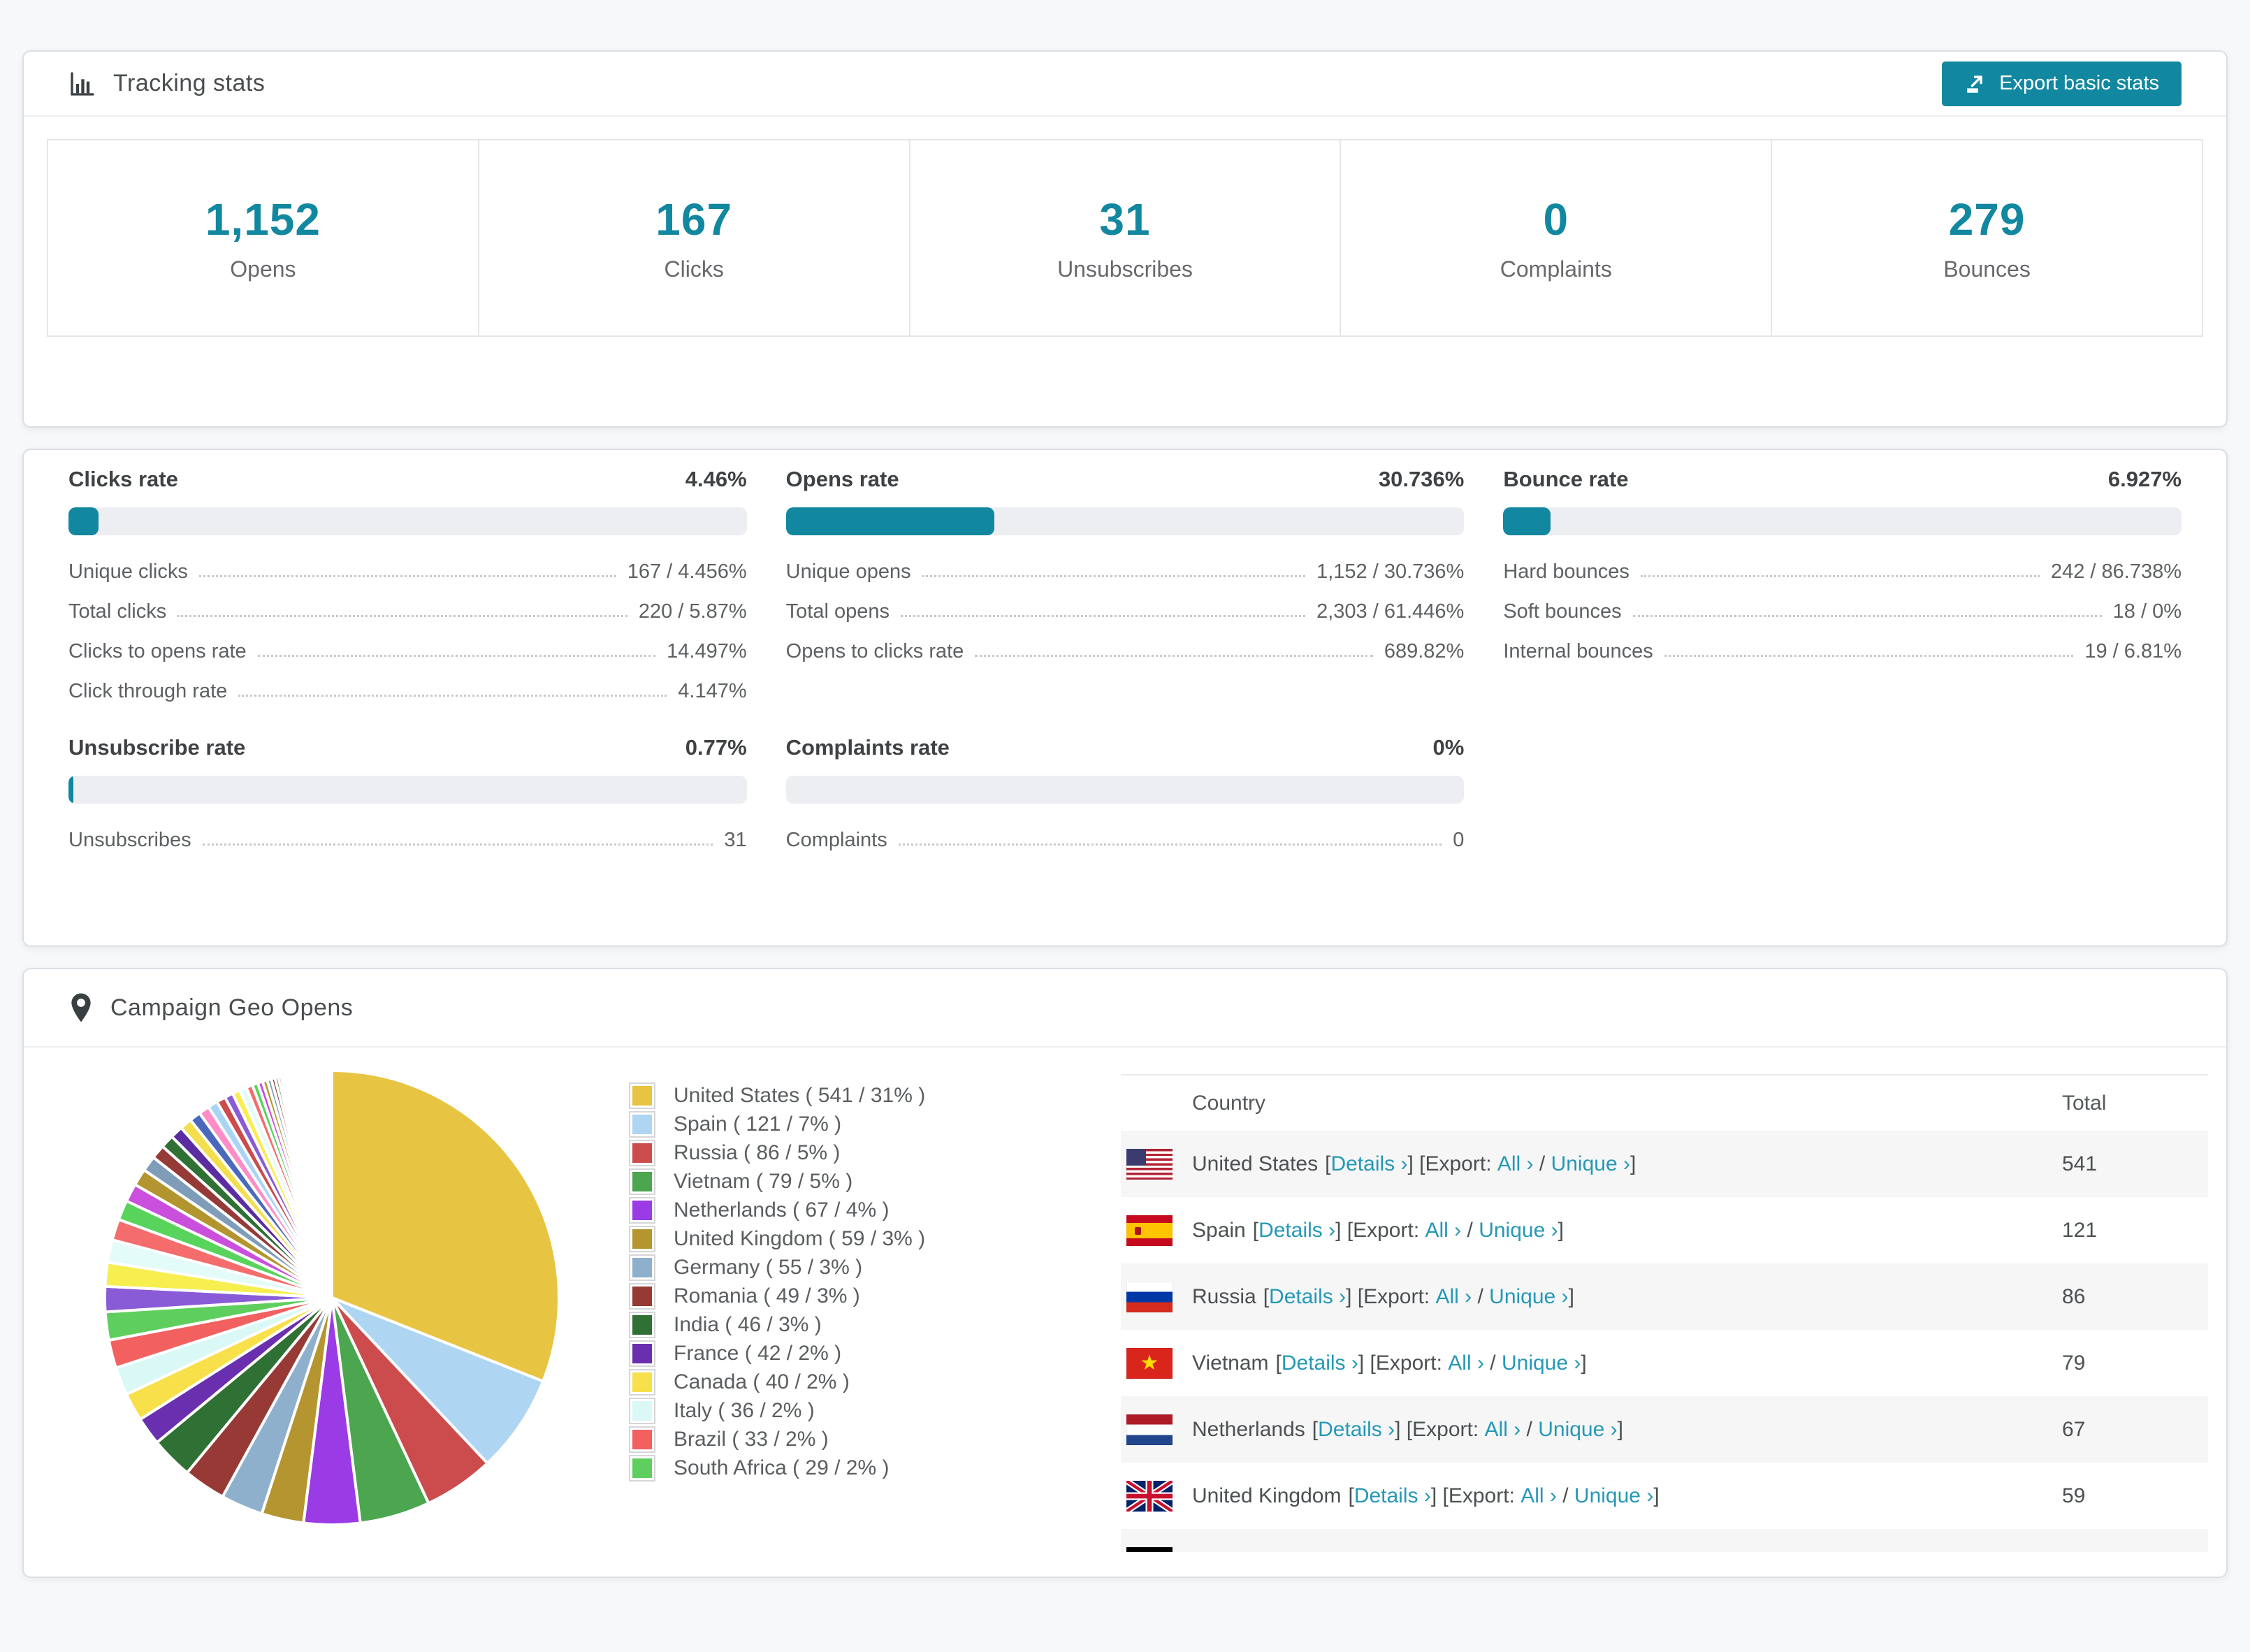 The width and height of the screenshot is (2250, 1652). What do you see at coordinates (1664, 1540) in the screenshot?
I see `country-table-row` at bounding box center [1664, 1540].